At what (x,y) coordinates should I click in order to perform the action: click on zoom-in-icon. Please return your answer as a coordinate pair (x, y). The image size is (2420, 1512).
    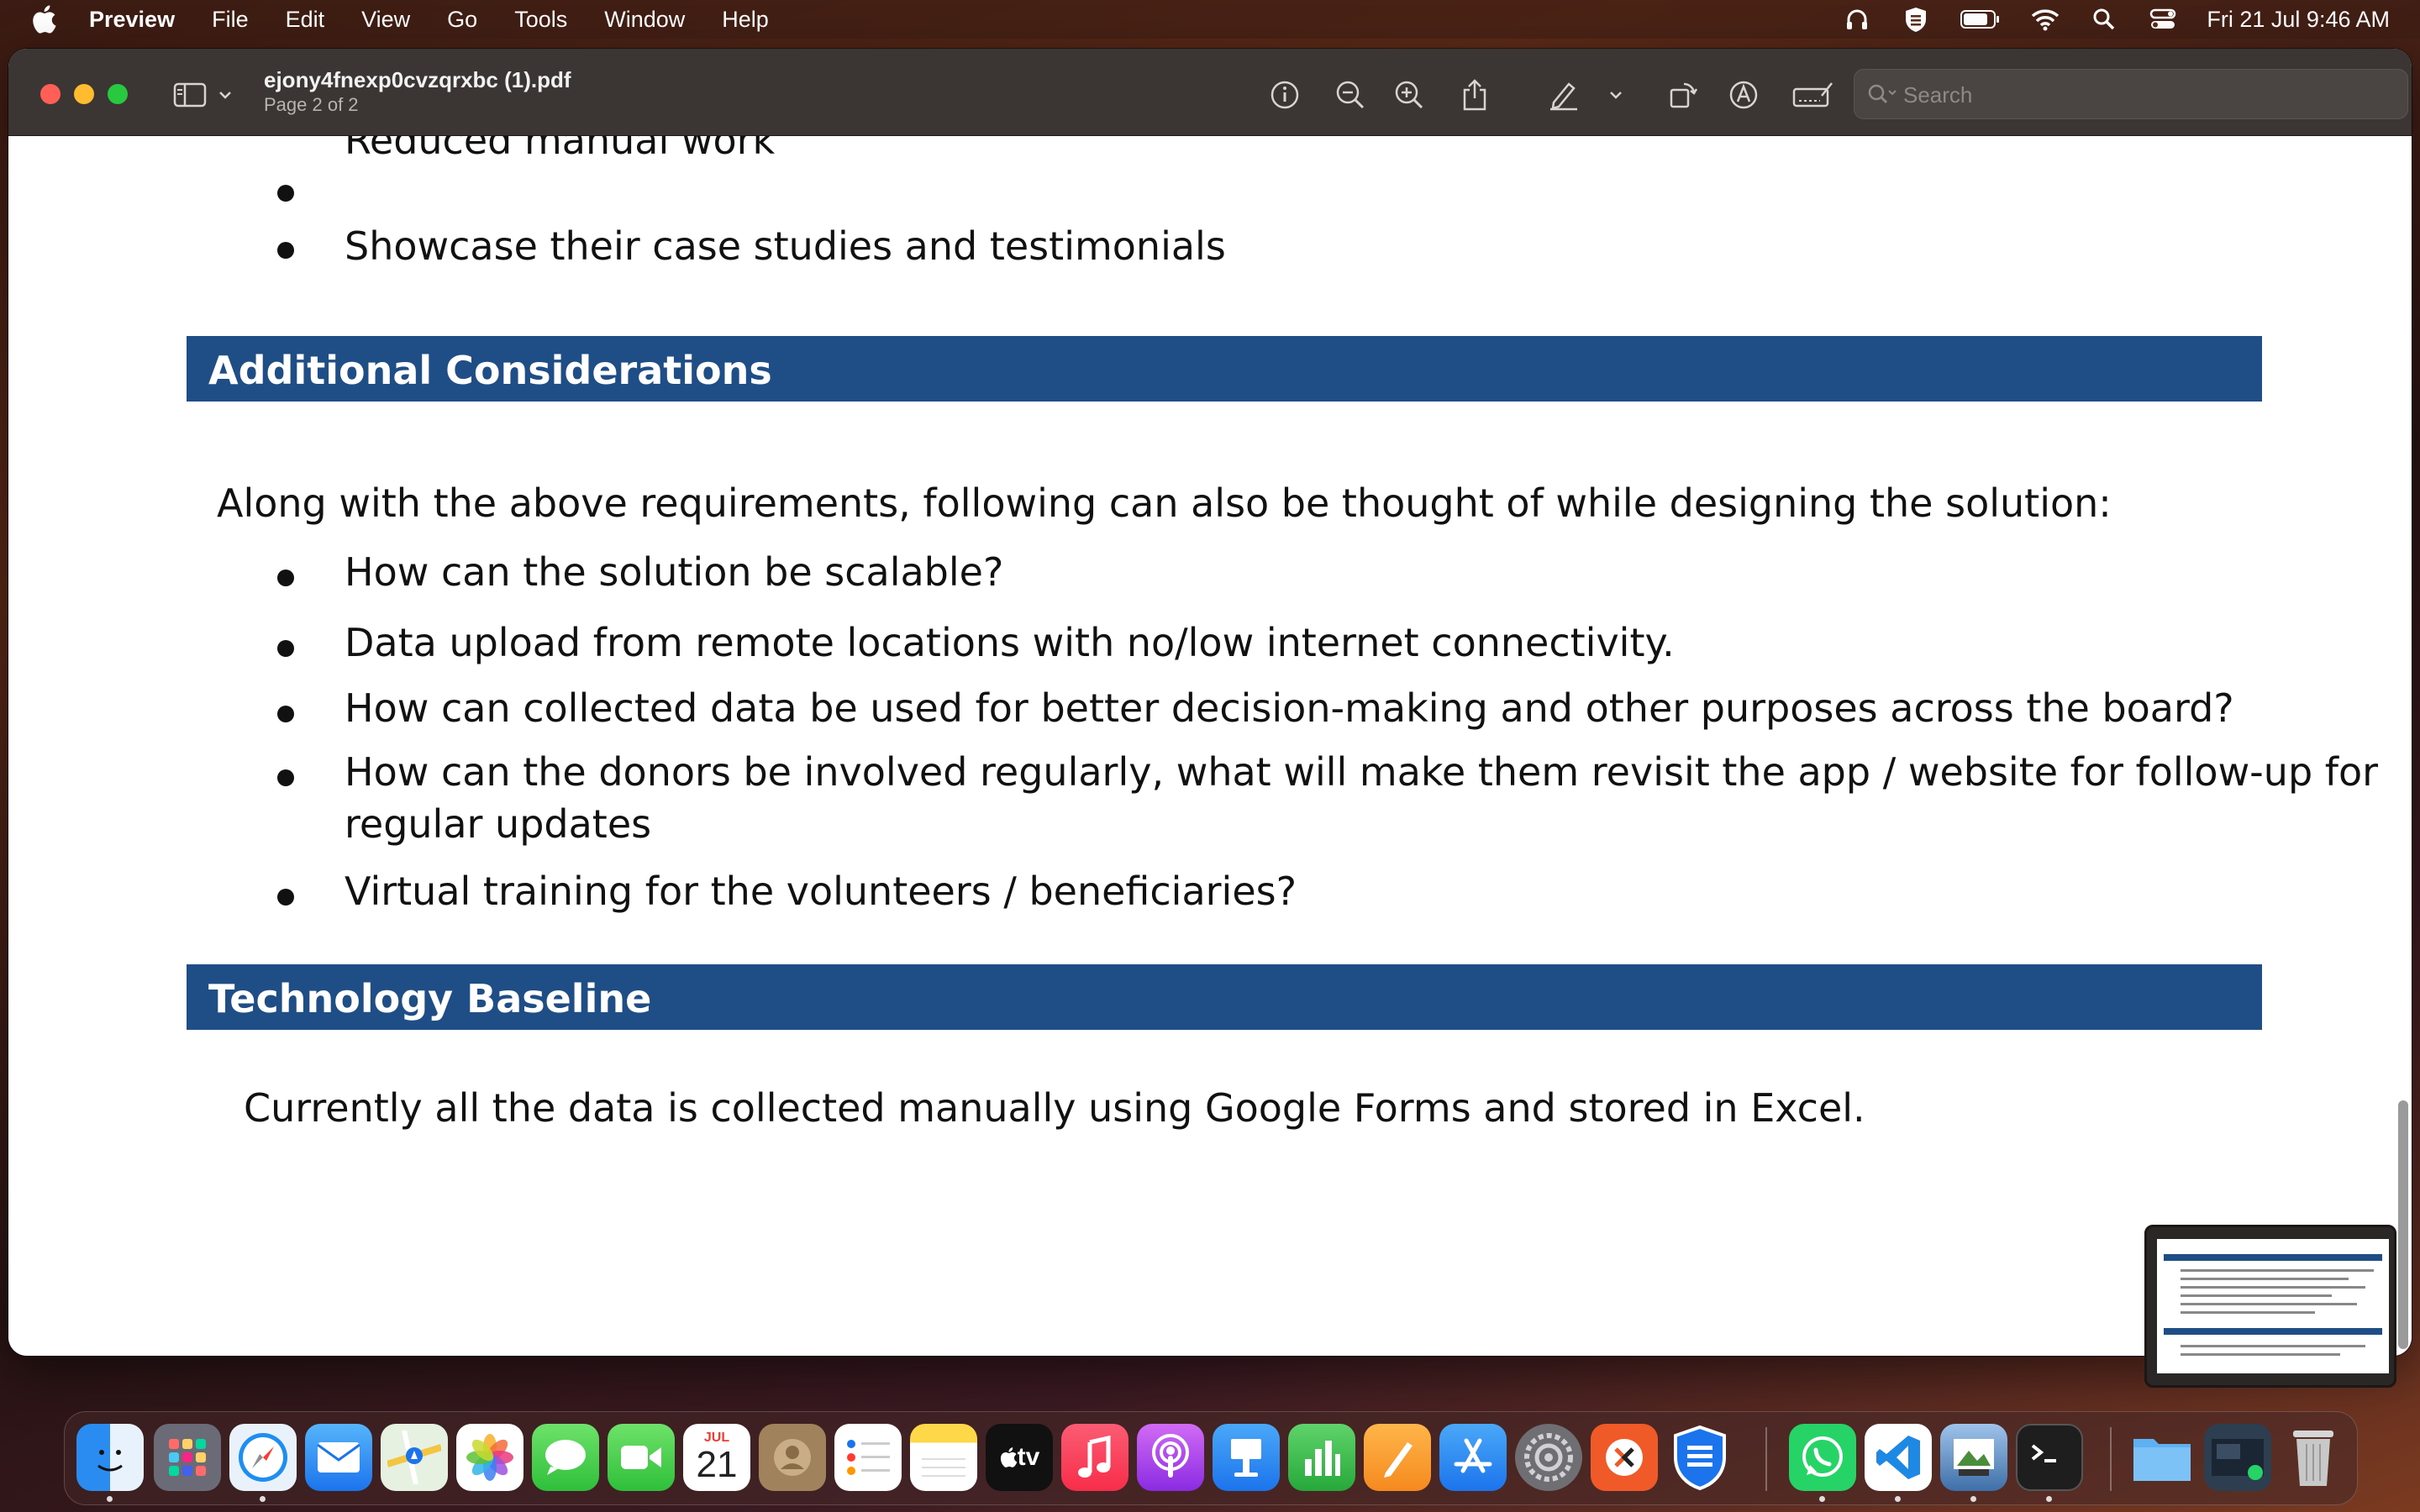
    Looking at the image, I should click on (1409, 95).